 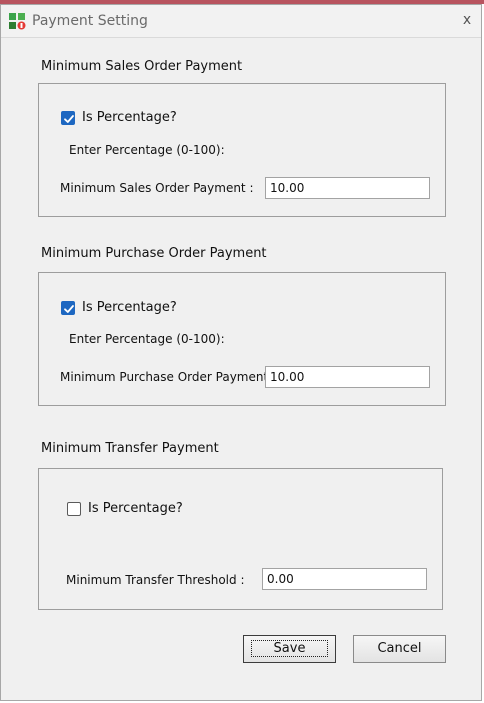 I want to click on purchase-min-payment-label: Minimum Purchase Order Payment :, so click(x=168, y=377).